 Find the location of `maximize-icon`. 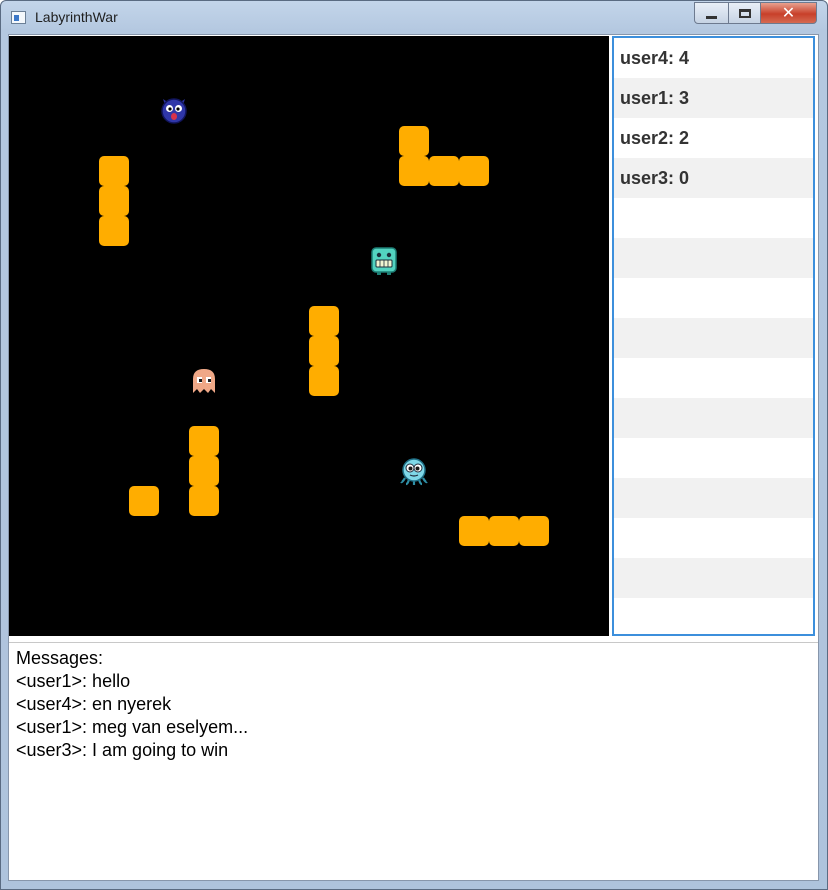

maximize-icon is located at coordinates (744, 13).